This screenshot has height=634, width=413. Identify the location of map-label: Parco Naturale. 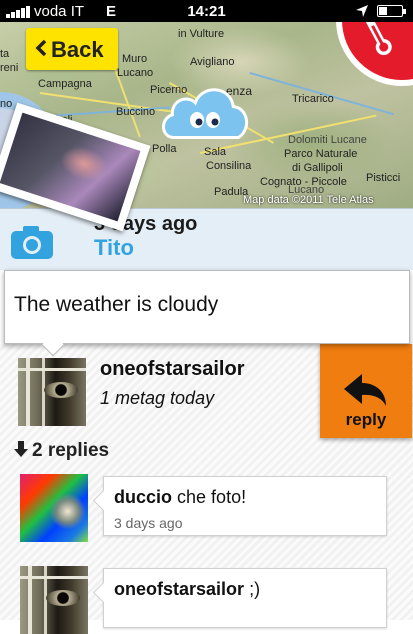
(321, 154).